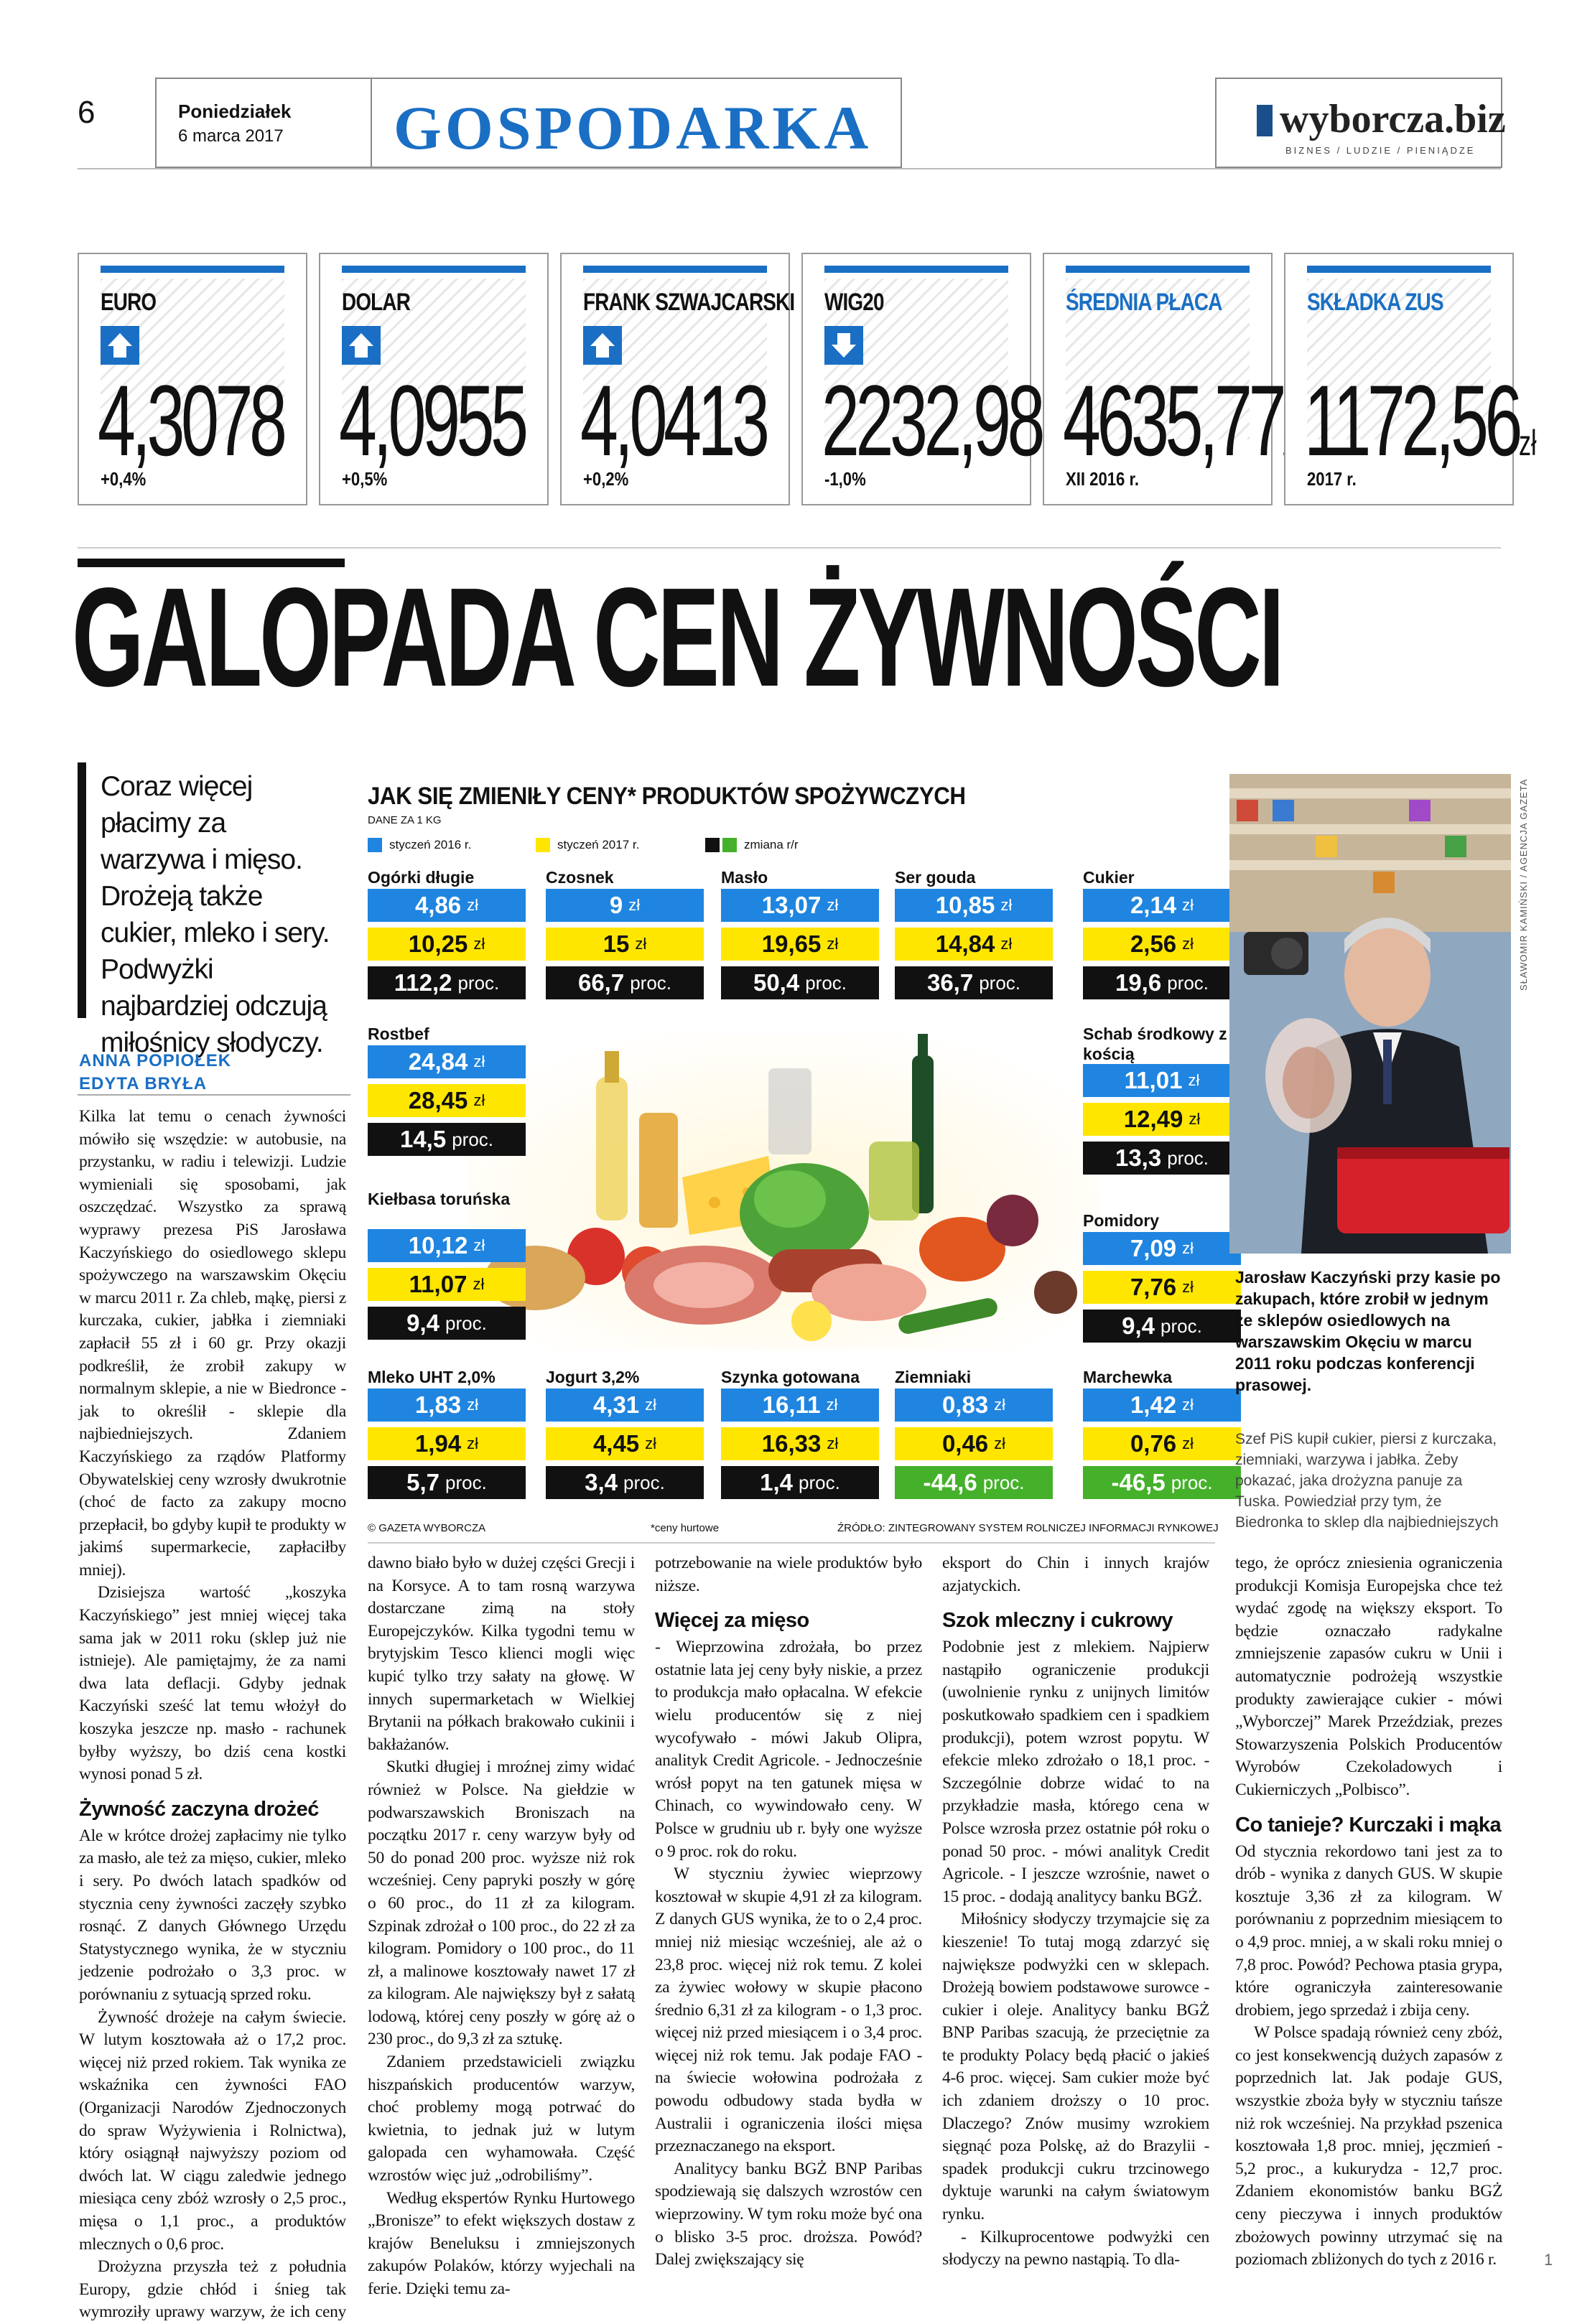 Image resolution: width=1572 pixels, height=2324 pixels. Describe the element at coordinates (1144, 302) in the screenshot. I see `ticker-label: ŚREDNIA PŁACA` at that location.